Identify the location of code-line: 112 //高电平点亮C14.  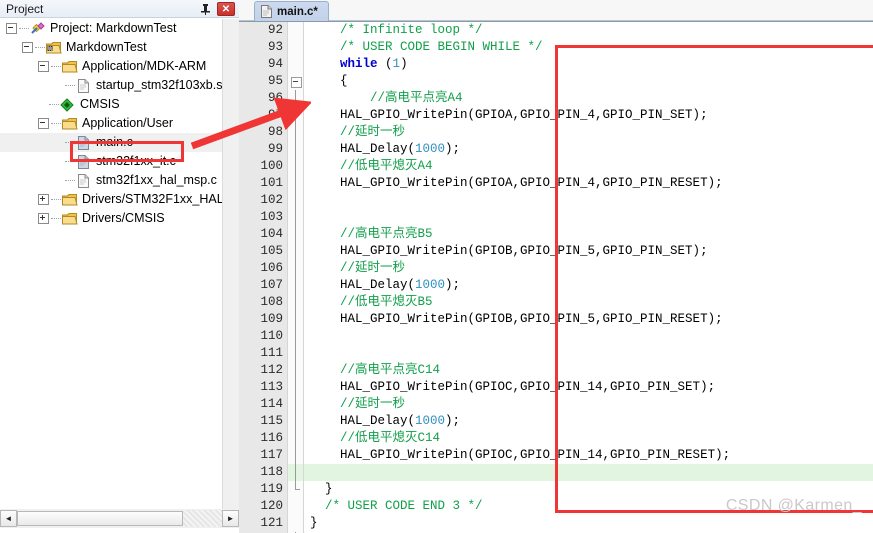
(556, 370).